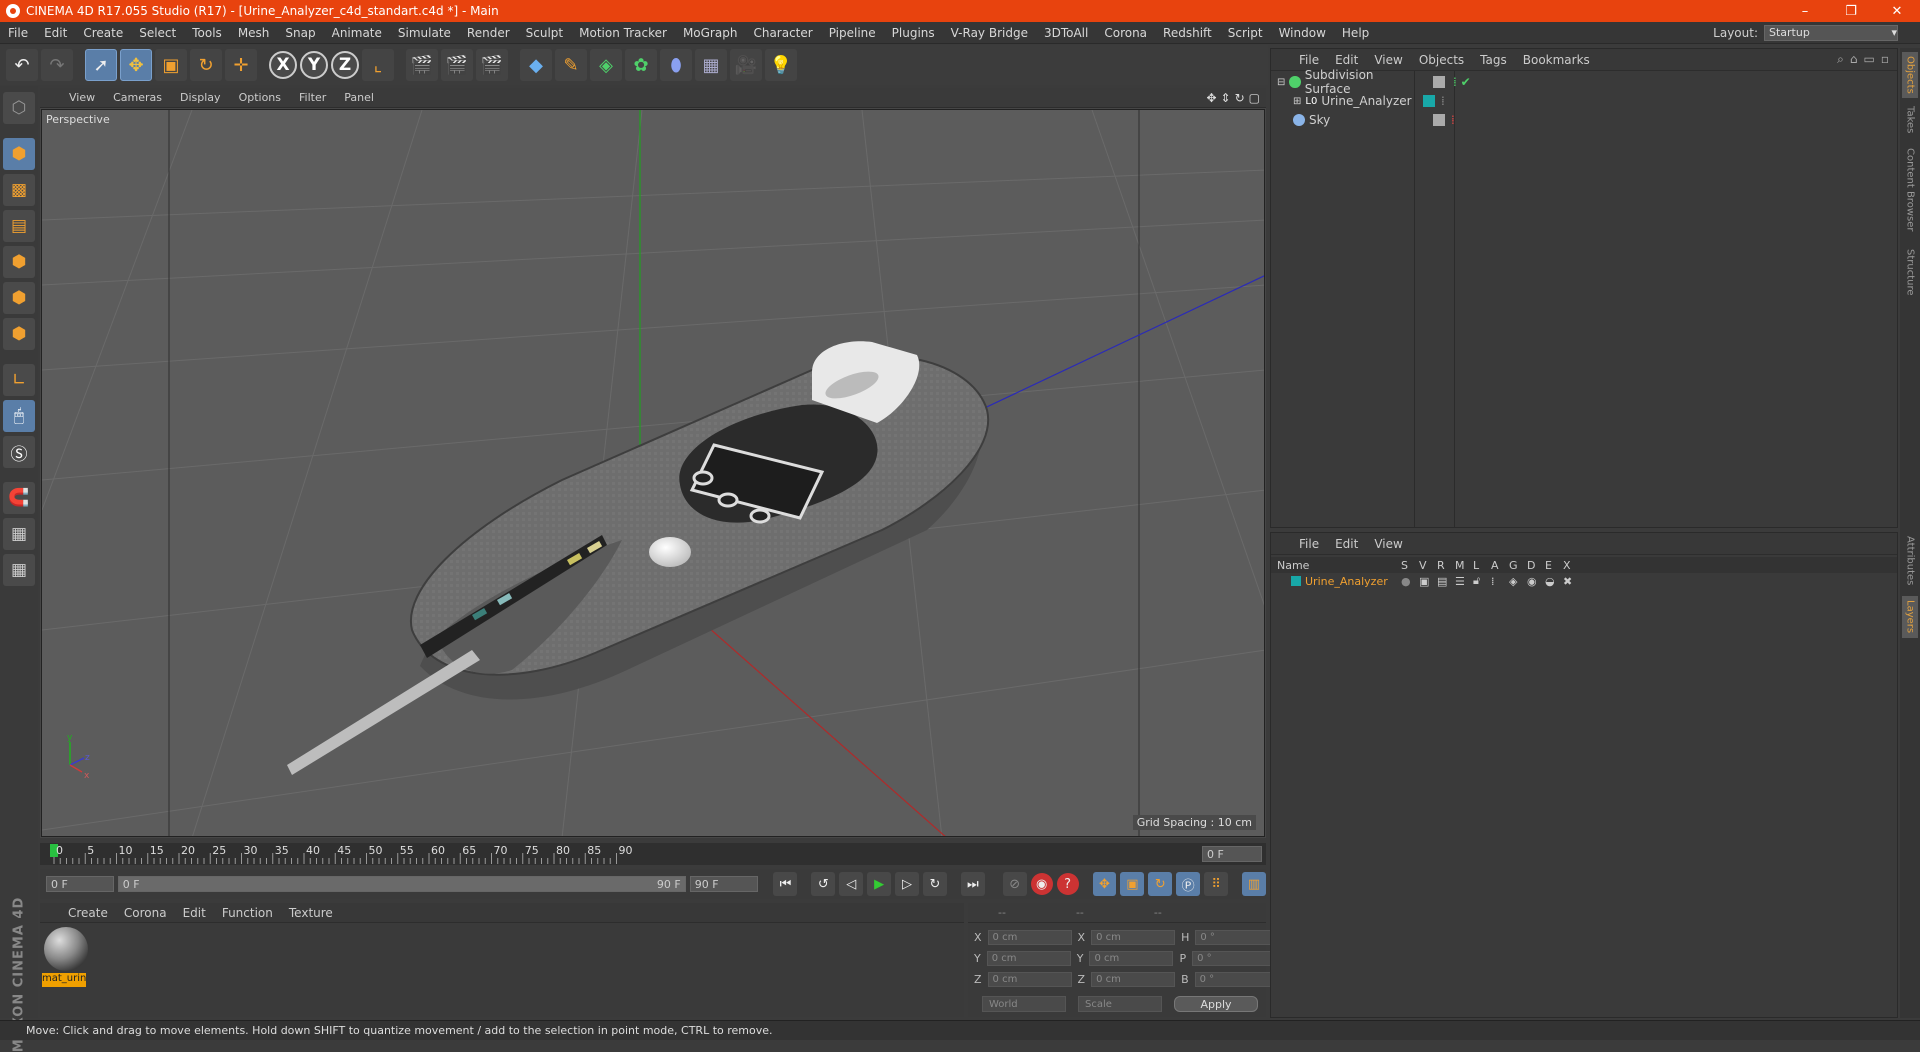 This screenshot has height=1052, width=1920. What do you see at coordinates (1910, 75) in the screenshot?
I see `tab-objects: Objects` at bounding box center [1910, 75].